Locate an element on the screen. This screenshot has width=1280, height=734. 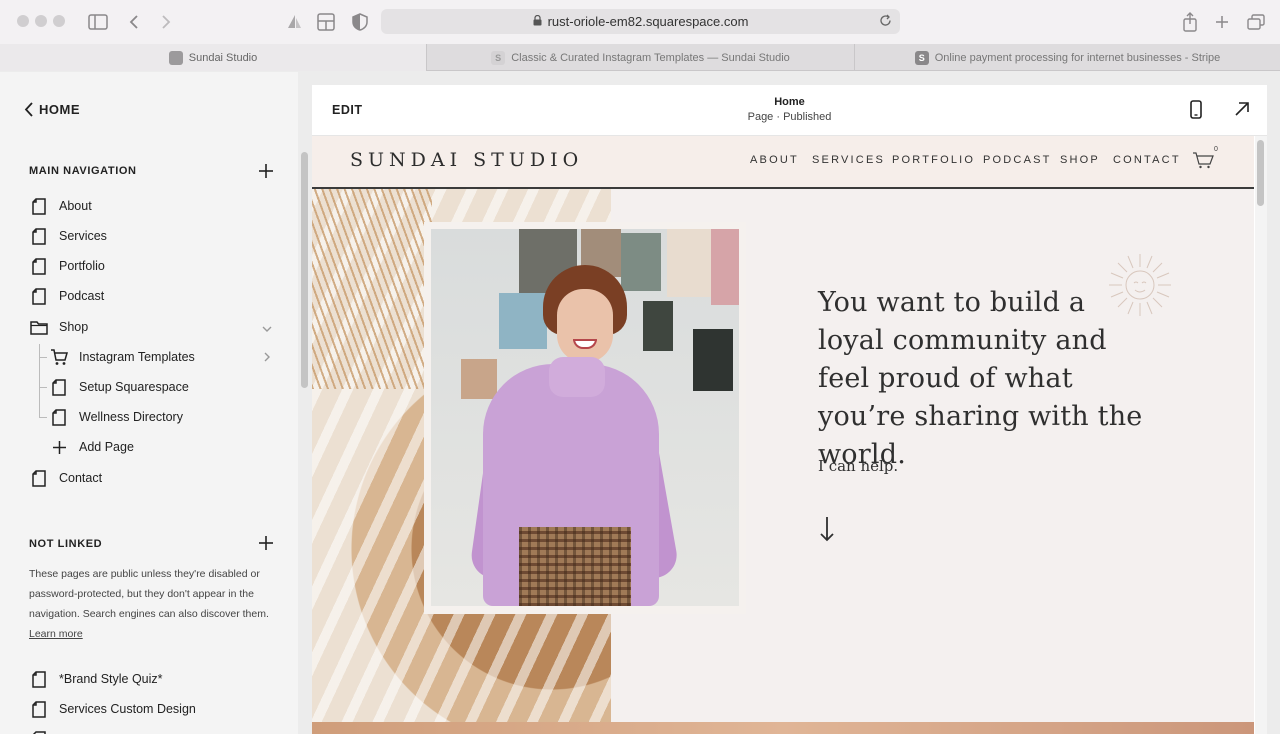
nav-item-shop: Shop is located at coordinates (152, 327).